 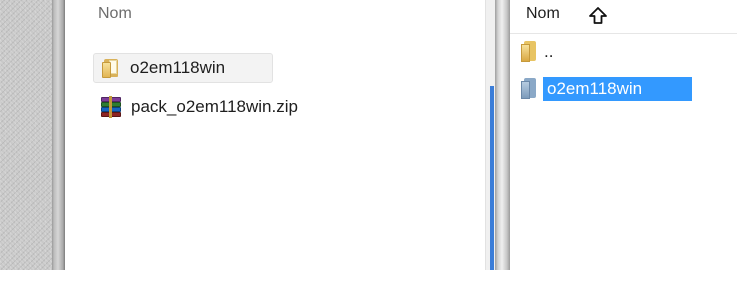 What do you see at coordinates (598, 16) in the screenshot?
I see `sort-ascending-arrow-icon` at bounding box center [598, 16].